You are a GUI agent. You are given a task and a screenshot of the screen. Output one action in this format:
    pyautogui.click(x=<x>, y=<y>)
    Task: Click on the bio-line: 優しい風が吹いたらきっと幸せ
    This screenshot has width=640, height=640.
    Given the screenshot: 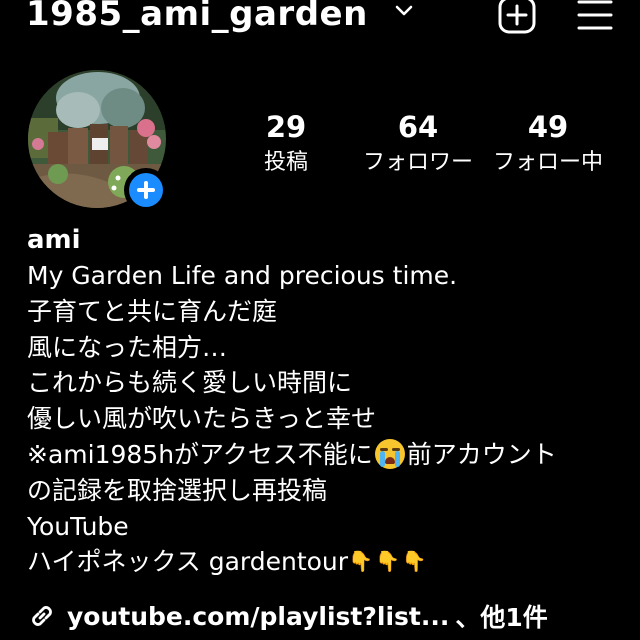 What is the action you would take?
    pyautogui.click(x=202, y=419)
    